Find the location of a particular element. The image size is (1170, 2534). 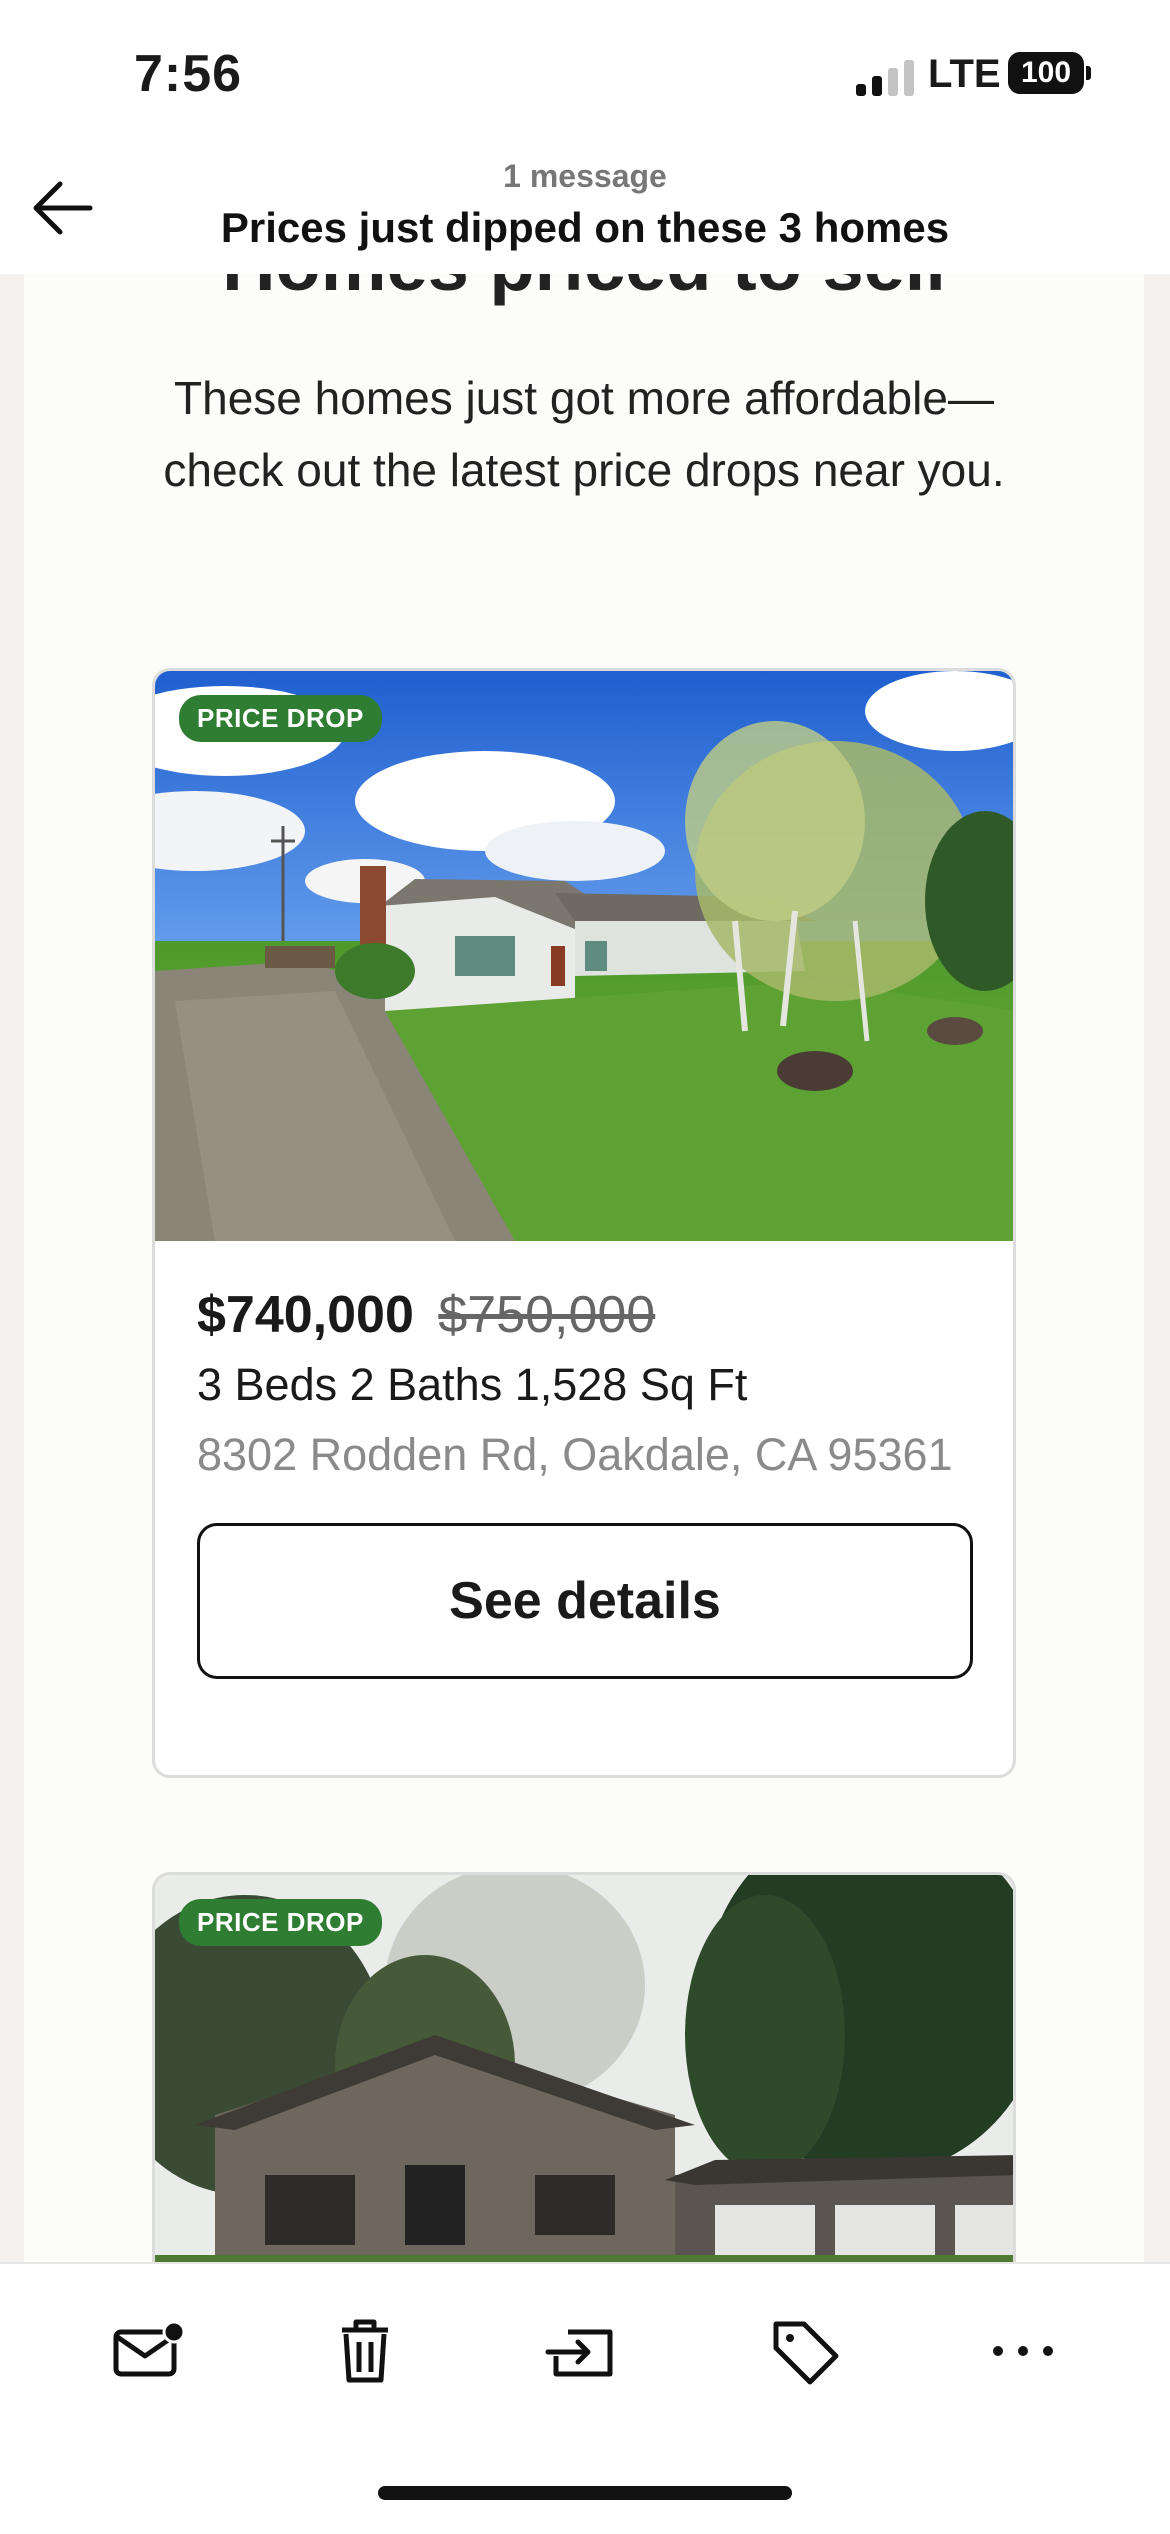

listing-old-price: $750,000 is located at coordinates (547, 1315).